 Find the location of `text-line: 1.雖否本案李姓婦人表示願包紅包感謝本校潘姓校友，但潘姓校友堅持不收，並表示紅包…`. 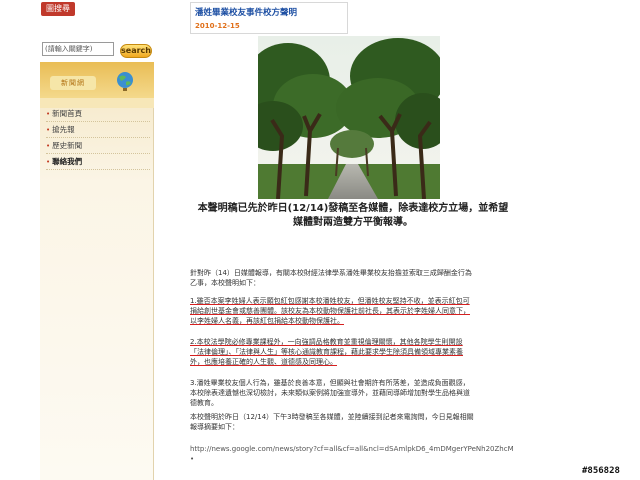

text-line: 1.雖否本案李姓婦人表示願包紅包感謝本校潘姓校友，但潘姓校友堅持不收，並表示紅包… is located at coordinates (330, 301).